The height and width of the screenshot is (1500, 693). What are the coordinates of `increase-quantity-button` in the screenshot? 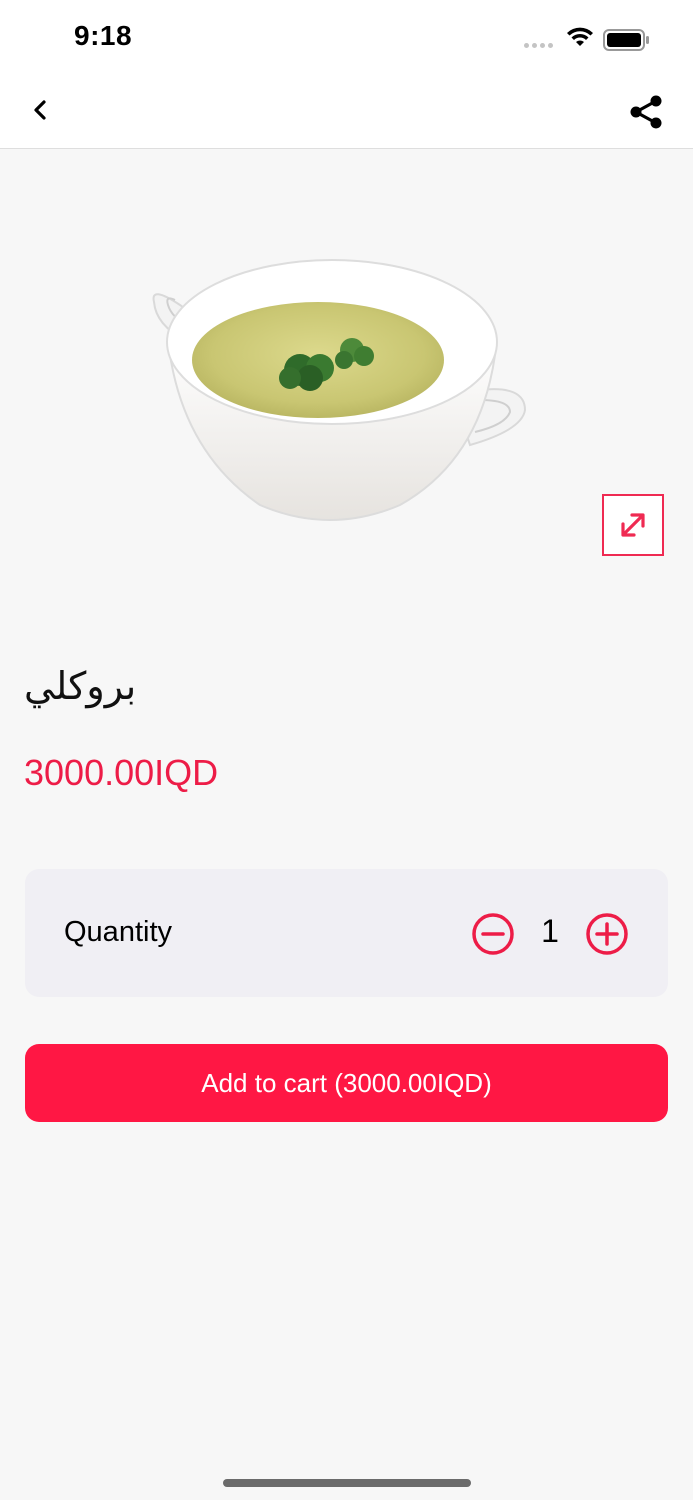 It's located at (607, 934).